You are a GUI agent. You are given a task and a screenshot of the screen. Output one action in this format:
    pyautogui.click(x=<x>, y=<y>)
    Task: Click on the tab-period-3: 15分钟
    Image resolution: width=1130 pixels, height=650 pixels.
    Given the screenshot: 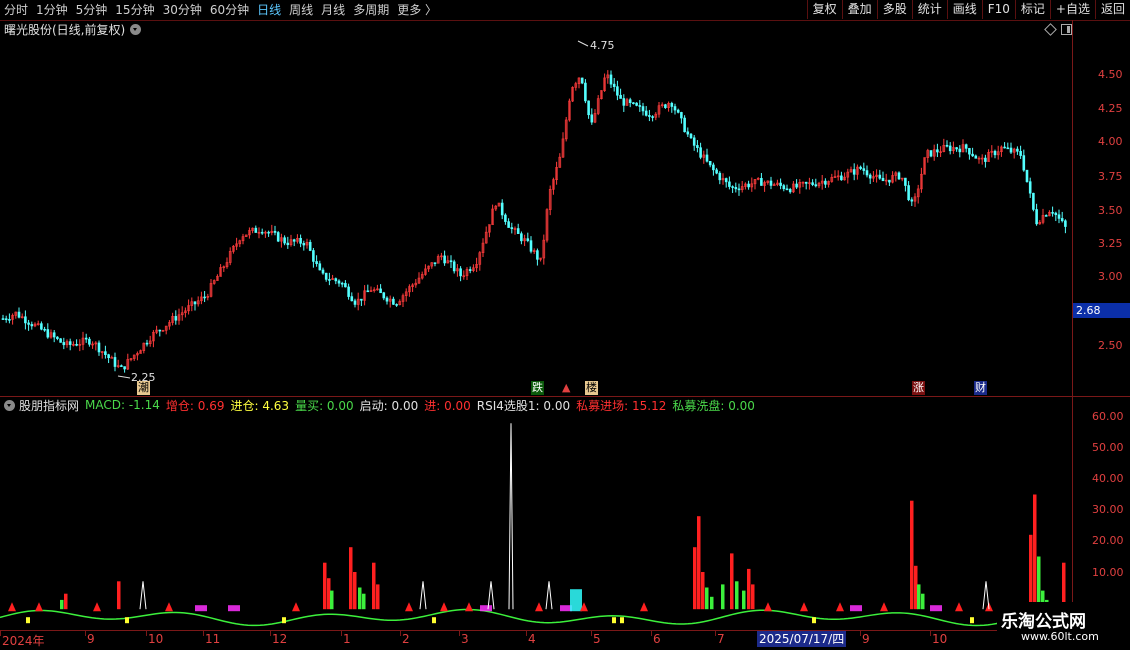 What is the action you would take?
    pyautogui.click(x=134, y=10)
    